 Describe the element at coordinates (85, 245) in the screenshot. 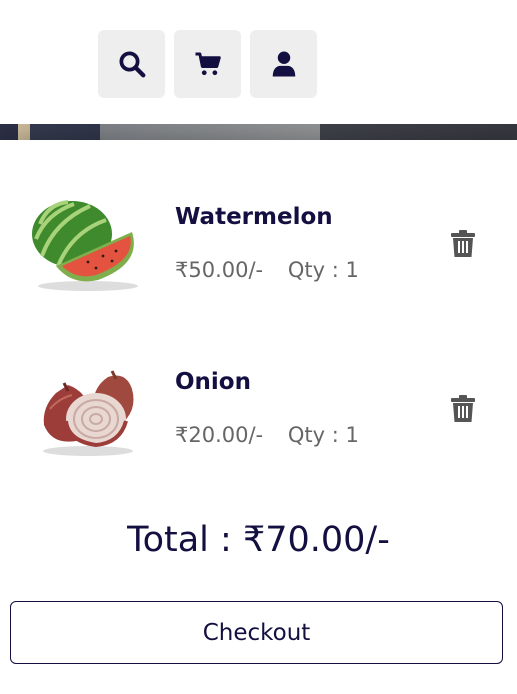

I see `watermelon-image` at that location.